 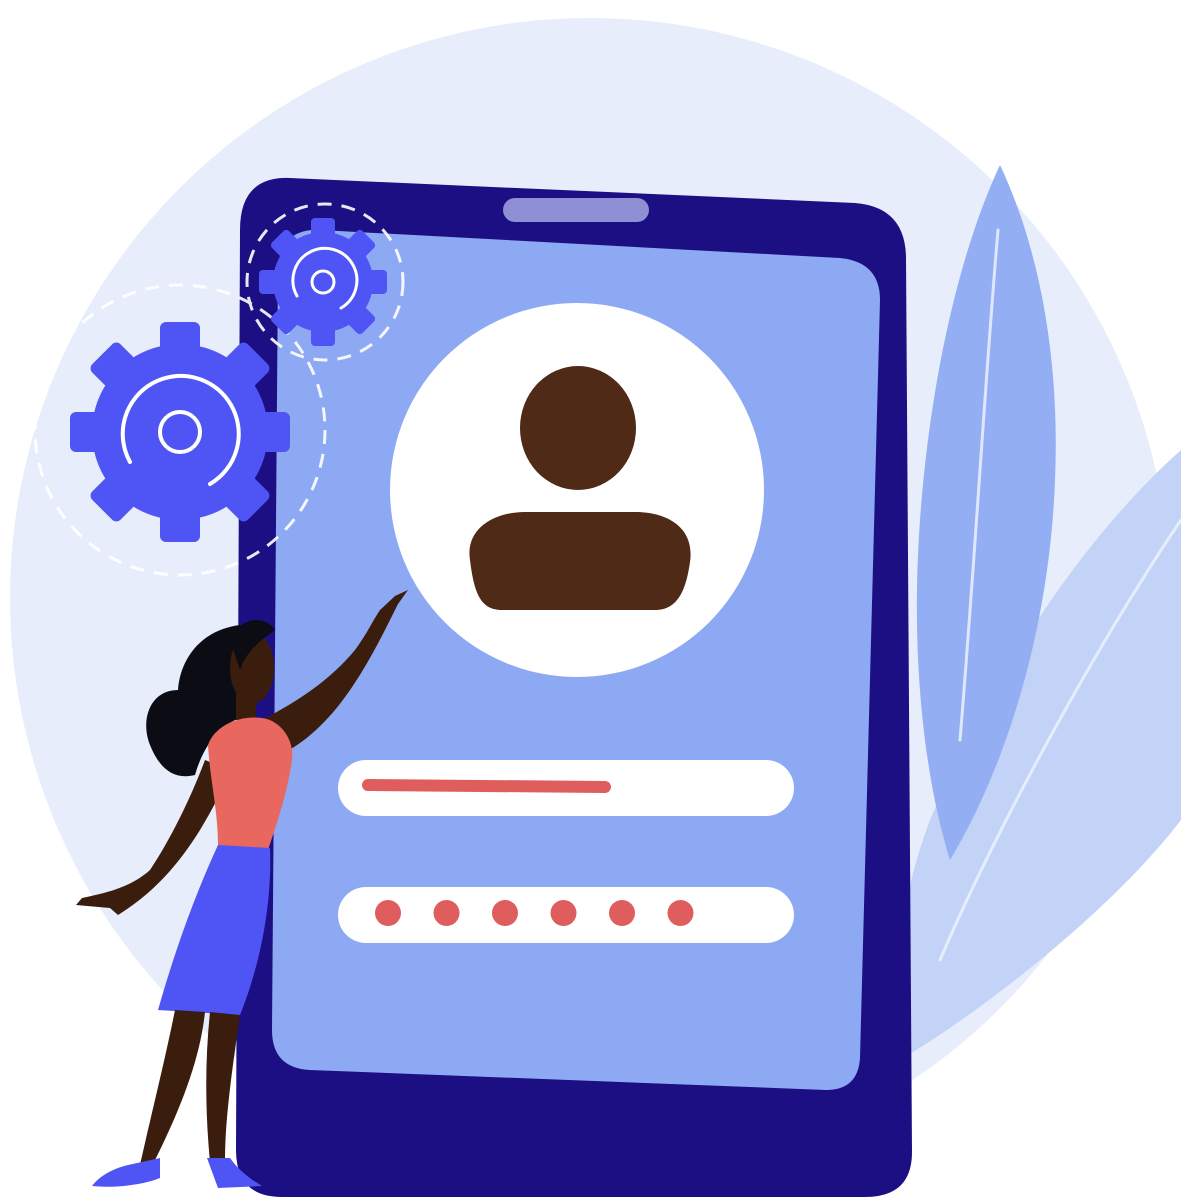 I want to click on username-field, so click(x=566, y=788).